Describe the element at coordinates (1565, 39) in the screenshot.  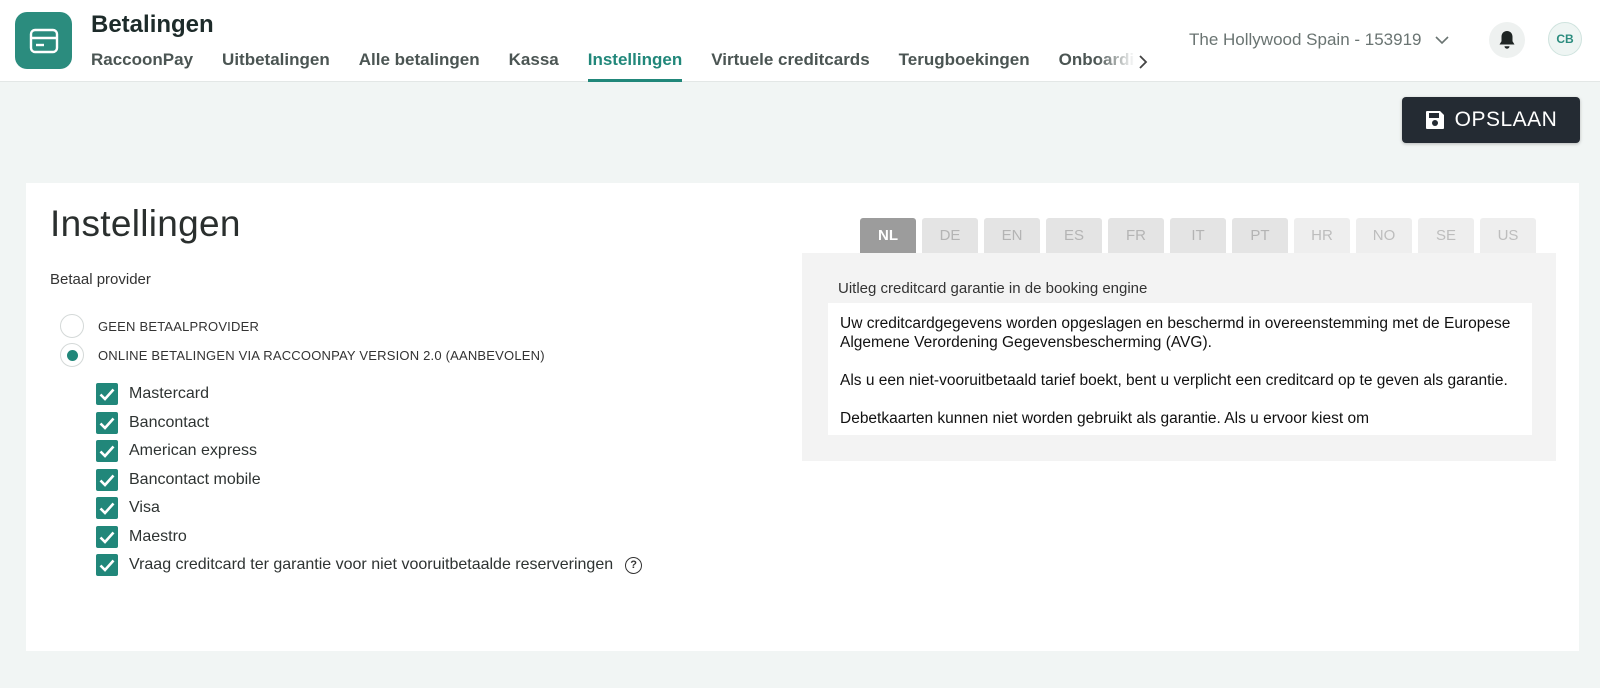
I see `avatar: CB` at that location.